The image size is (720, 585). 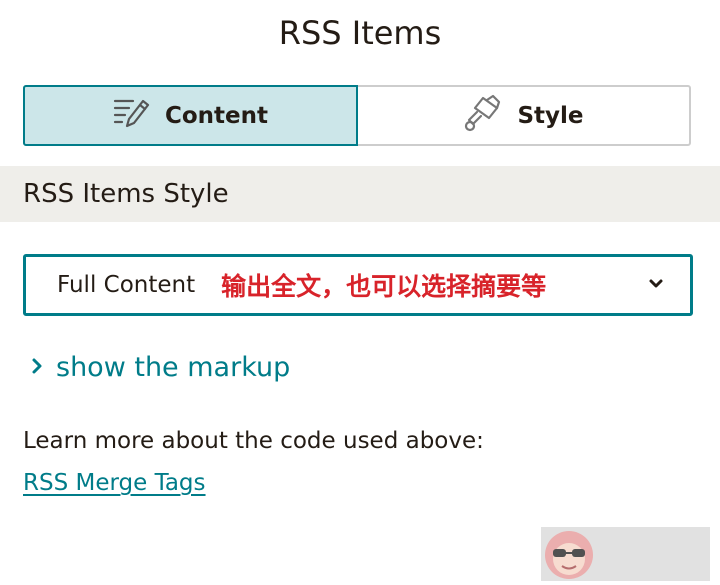 I want to click on watermark, so click(x=625, y=554).